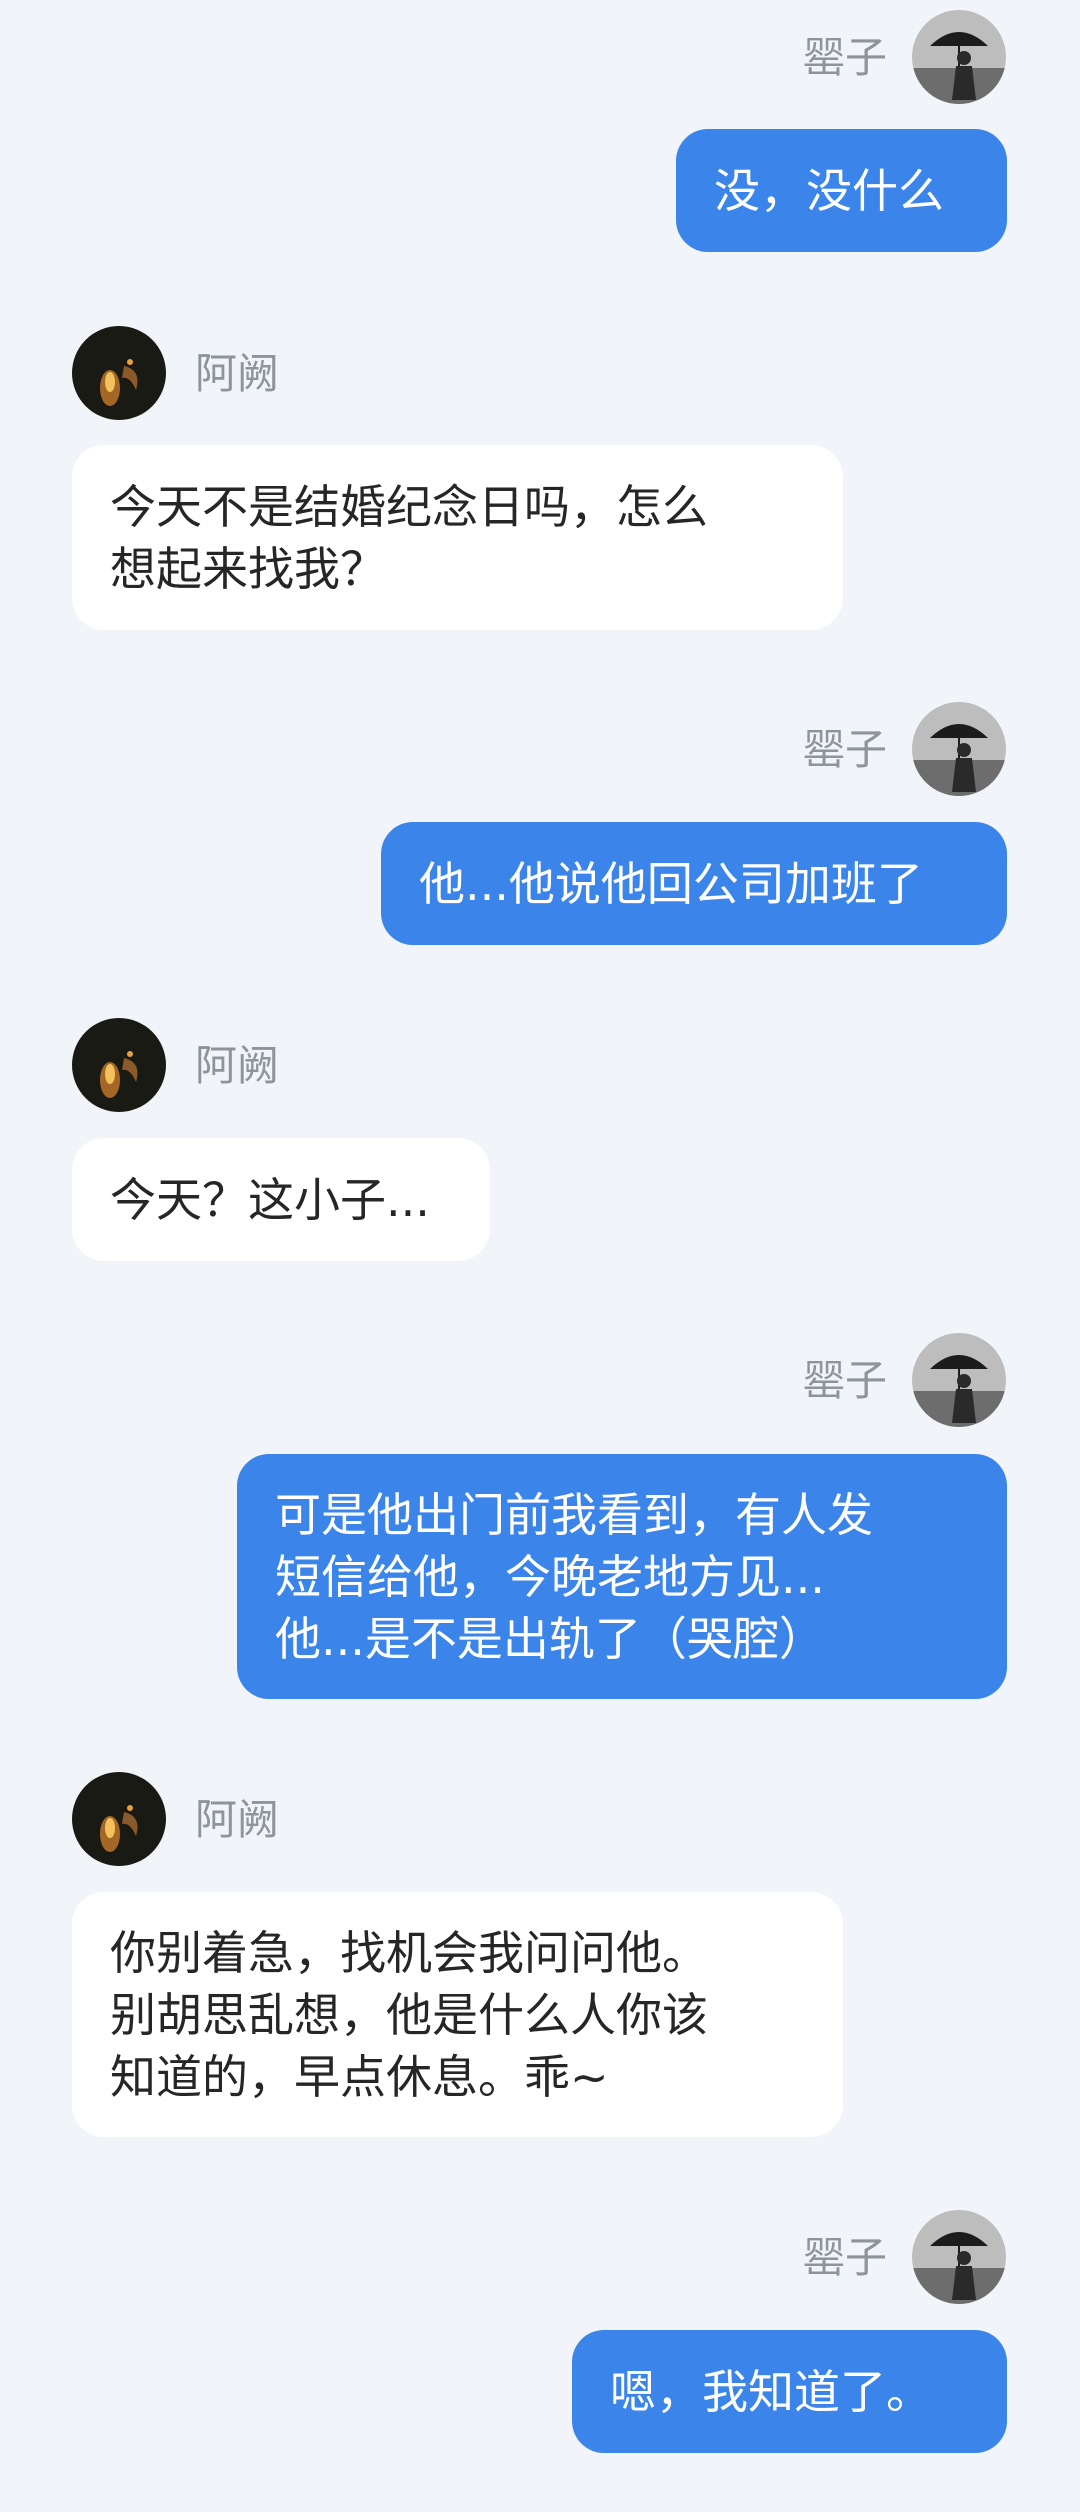 This screenshot has width=1080, height=2512. What do you see at coordinates (409, 2014) in the screenshot?
I see `message-text: 你别着急，找机会我问问他。 别胡思乱想，他是什么人你该 知道的，早点休息。乖~` at bounding box center [409, 2014].